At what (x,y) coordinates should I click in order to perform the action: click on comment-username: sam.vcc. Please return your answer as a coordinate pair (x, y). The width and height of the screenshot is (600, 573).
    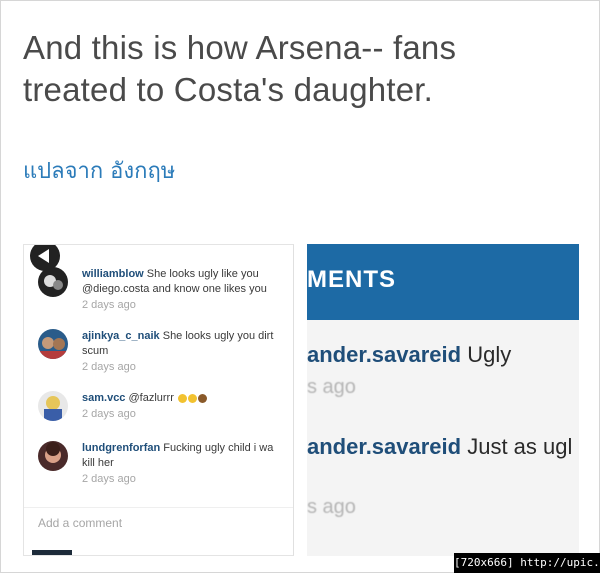
    Looking at the image, I should click on (103, 398).